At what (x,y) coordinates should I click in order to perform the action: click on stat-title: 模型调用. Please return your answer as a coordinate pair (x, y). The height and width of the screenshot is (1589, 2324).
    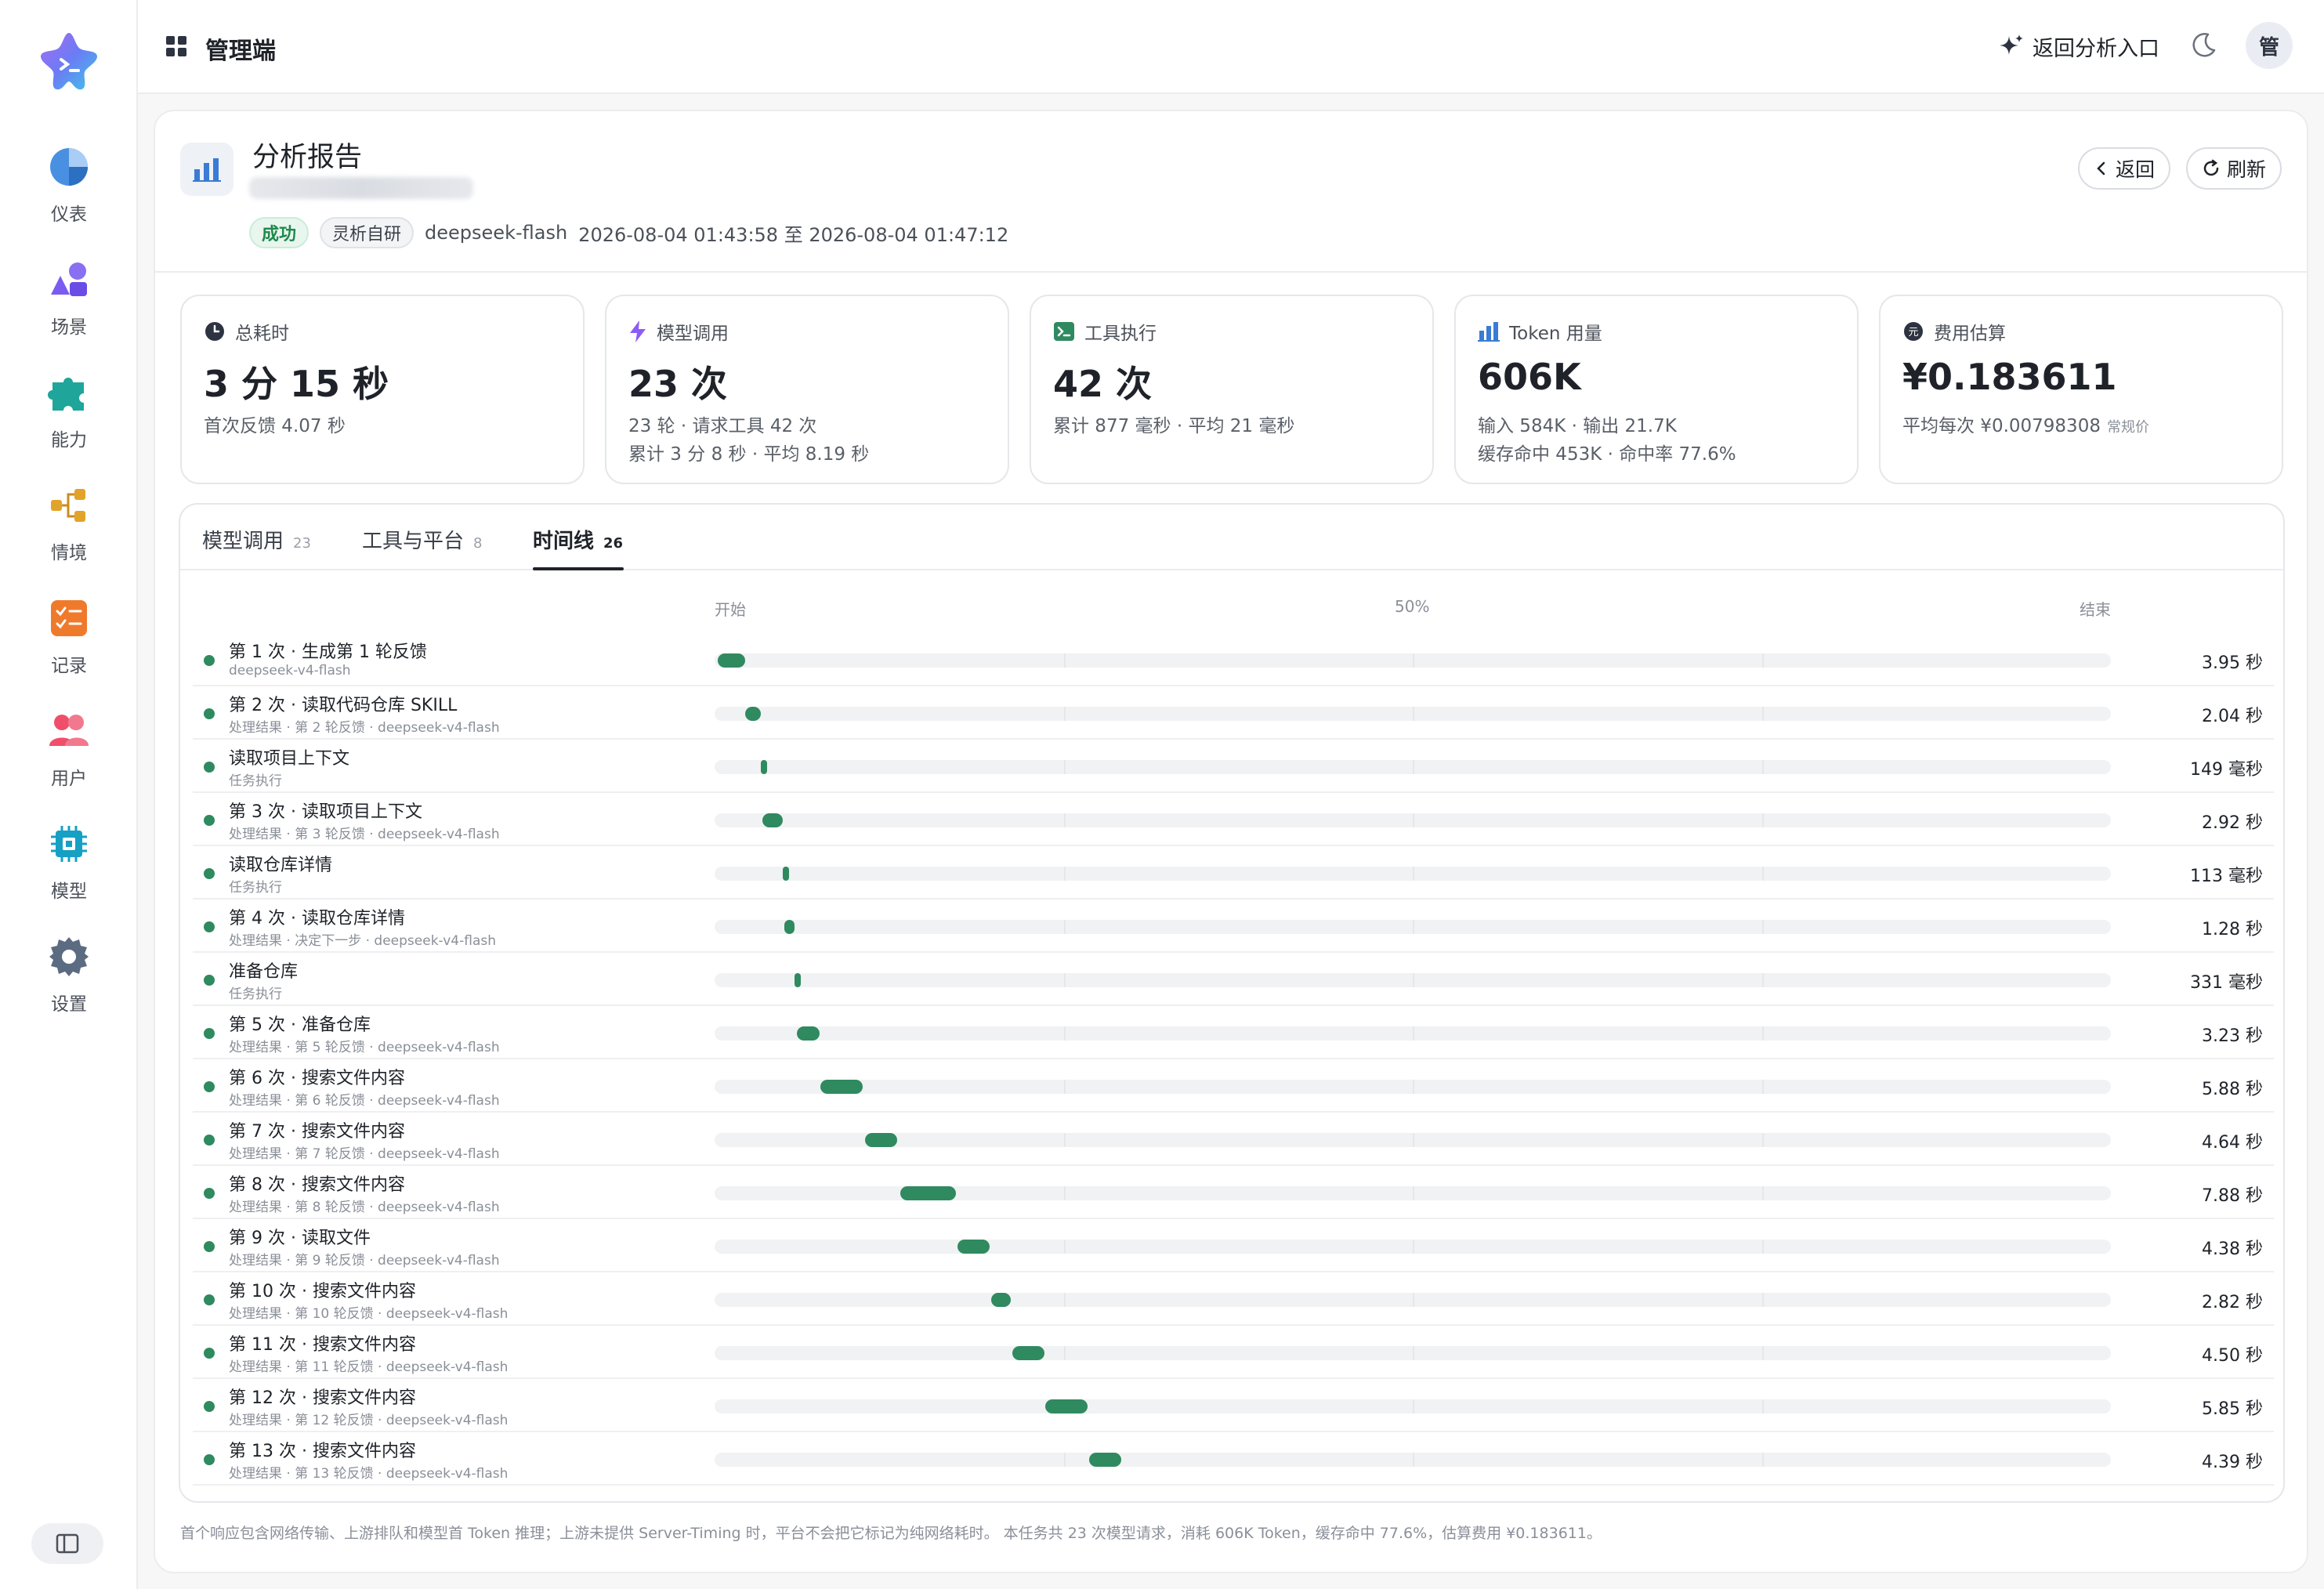
    Looking at the image, I should click on (693, 334).